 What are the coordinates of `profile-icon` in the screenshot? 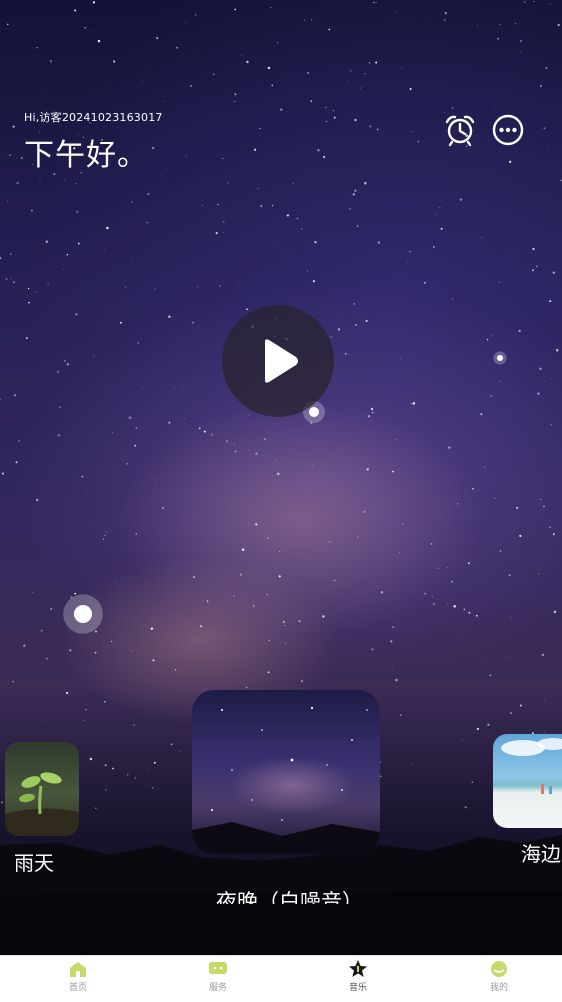 It's located at (499, 969).